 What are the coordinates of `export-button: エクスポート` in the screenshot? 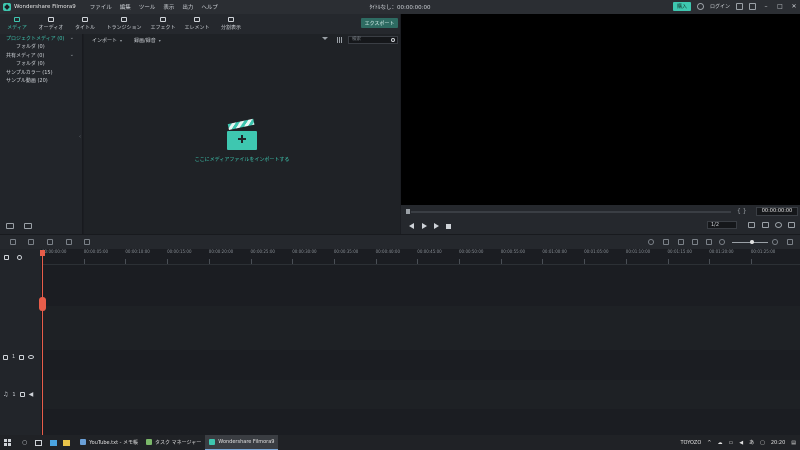 It's located at (379, 23).